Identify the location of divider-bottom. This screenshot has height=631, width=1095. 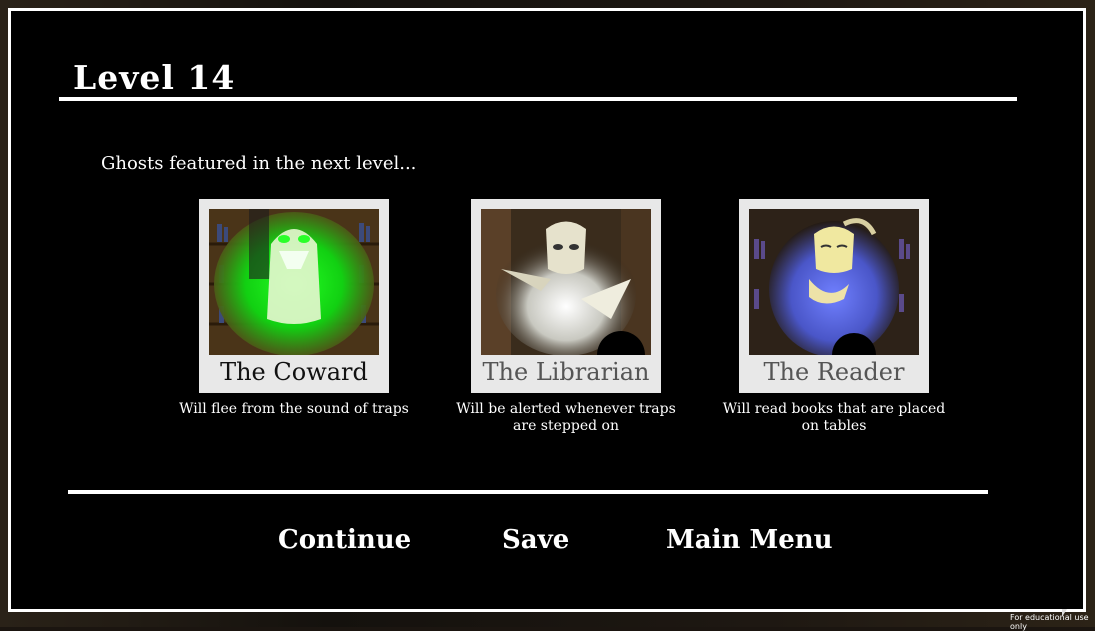
(528, 492).